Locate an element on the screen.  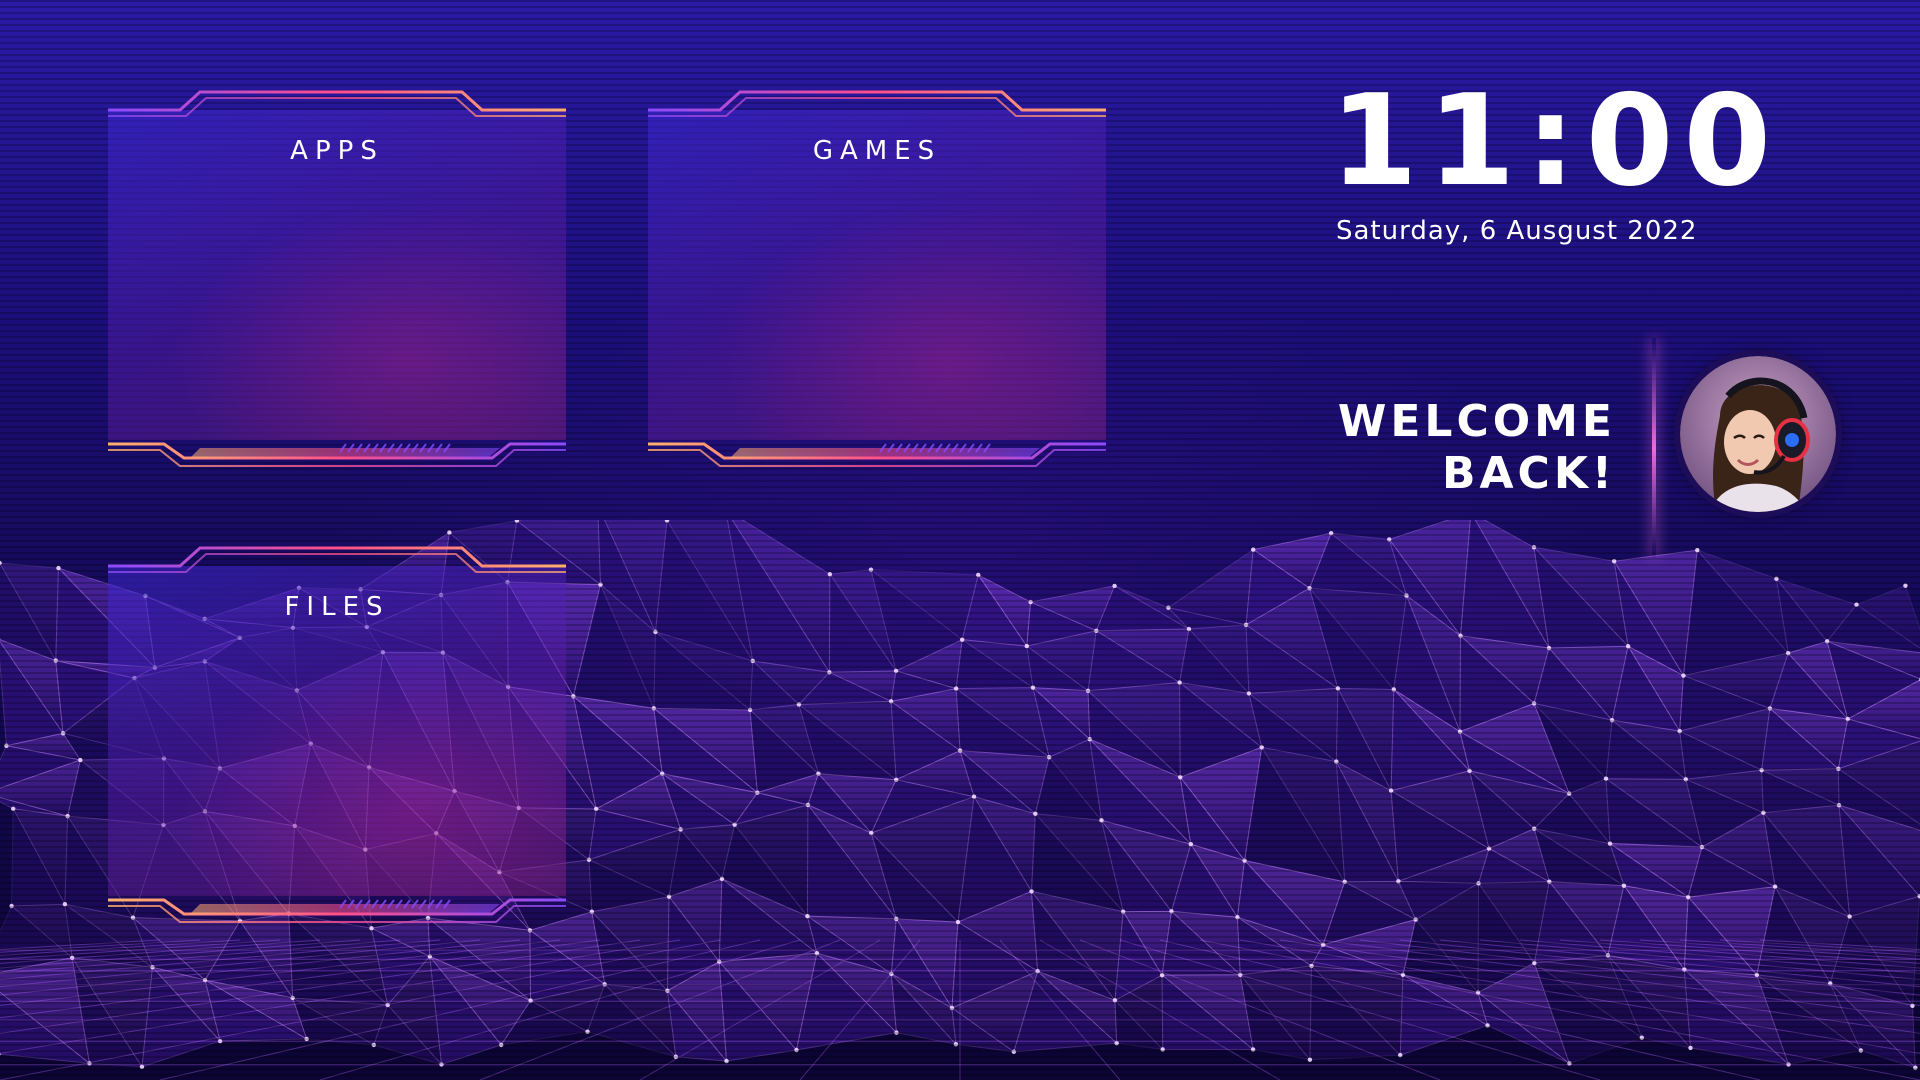
files-tile-label: FILES is located at coordinates (337, 607).